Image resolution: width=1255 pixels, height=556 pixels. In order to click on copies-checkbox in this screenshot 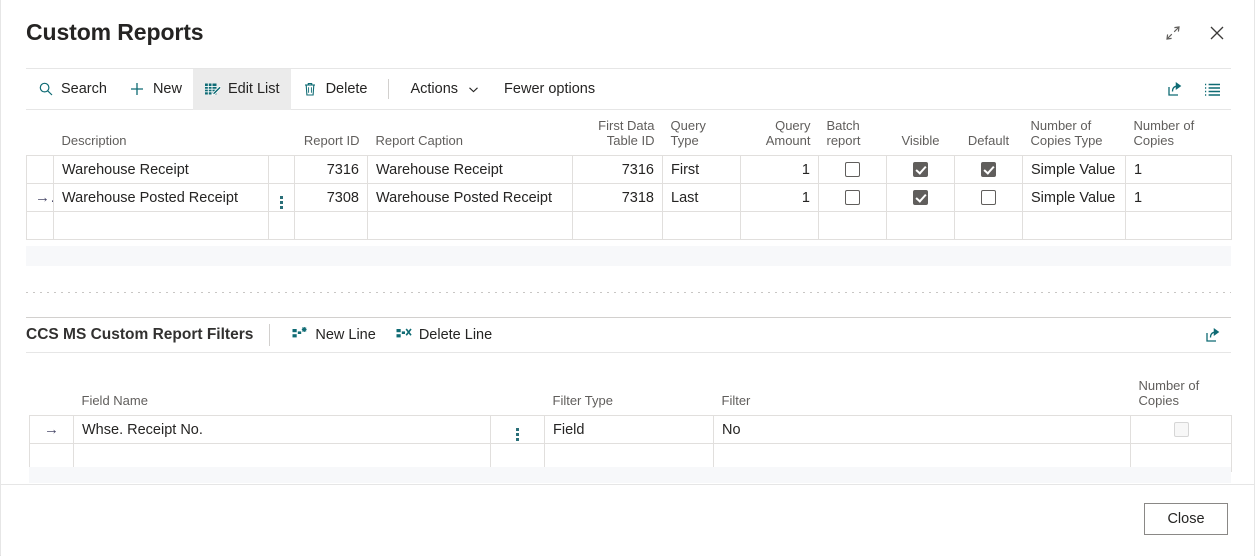, I will do `click(1181, 430)`.